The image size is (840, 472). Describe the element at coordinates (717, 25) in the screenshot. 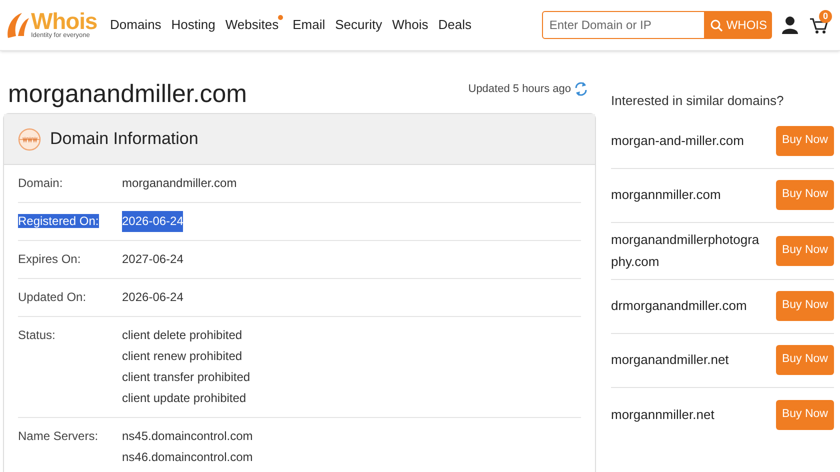

I see `search-icon` at that location.